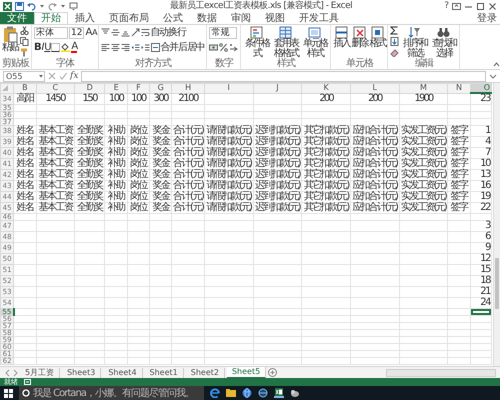 Image resolution: width=500 pixels, height=400 pixels. Describe the element at coordinates (125, 47) in the screenshot. I see `align-right-icon` at that location.